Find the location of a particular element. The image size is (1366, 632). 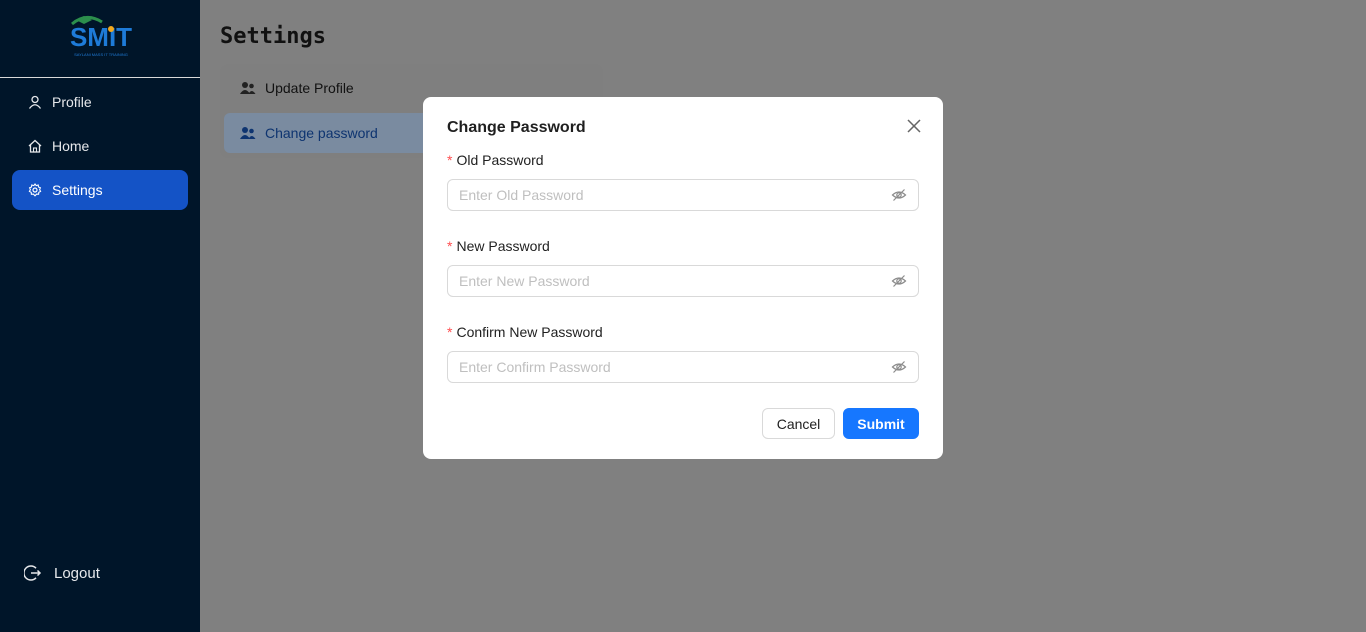

confirm-password-input is located at coordinates (669, 367).